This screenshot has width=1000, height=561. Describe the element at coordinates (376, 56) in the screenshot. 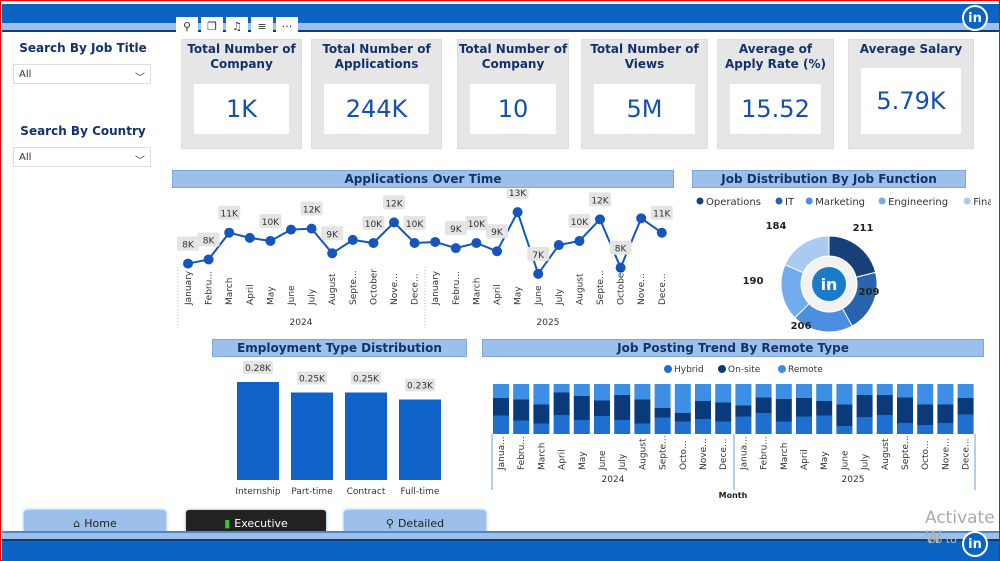

I see `kpi-title: Total Number of Applications` at that location.